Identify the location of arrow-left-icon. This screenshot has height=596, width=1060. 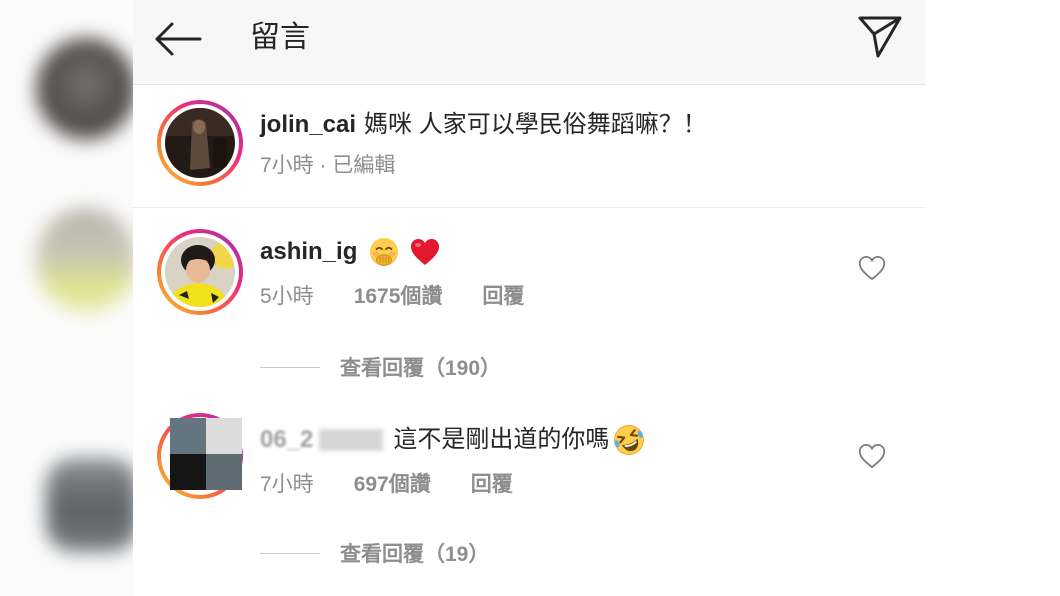
(178, 39).